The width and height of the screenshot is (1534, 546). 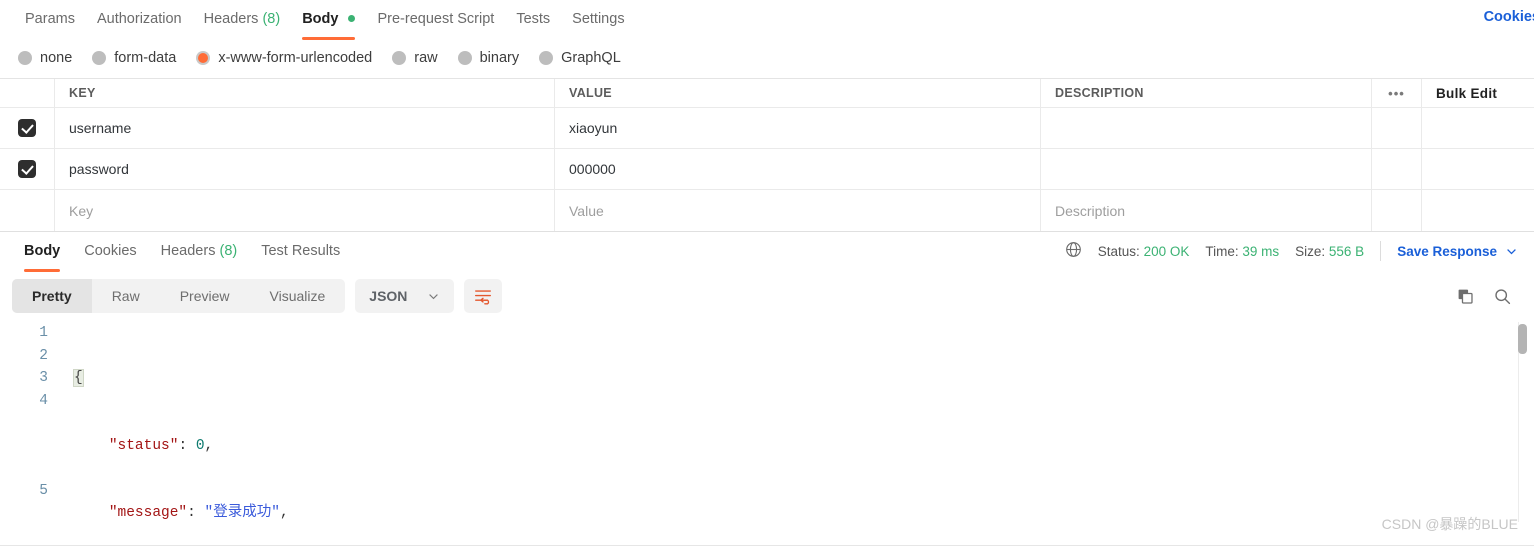 I want to click on body-type-urlencoded: x-www-form-urlencoded, so click(x=284, y=58).